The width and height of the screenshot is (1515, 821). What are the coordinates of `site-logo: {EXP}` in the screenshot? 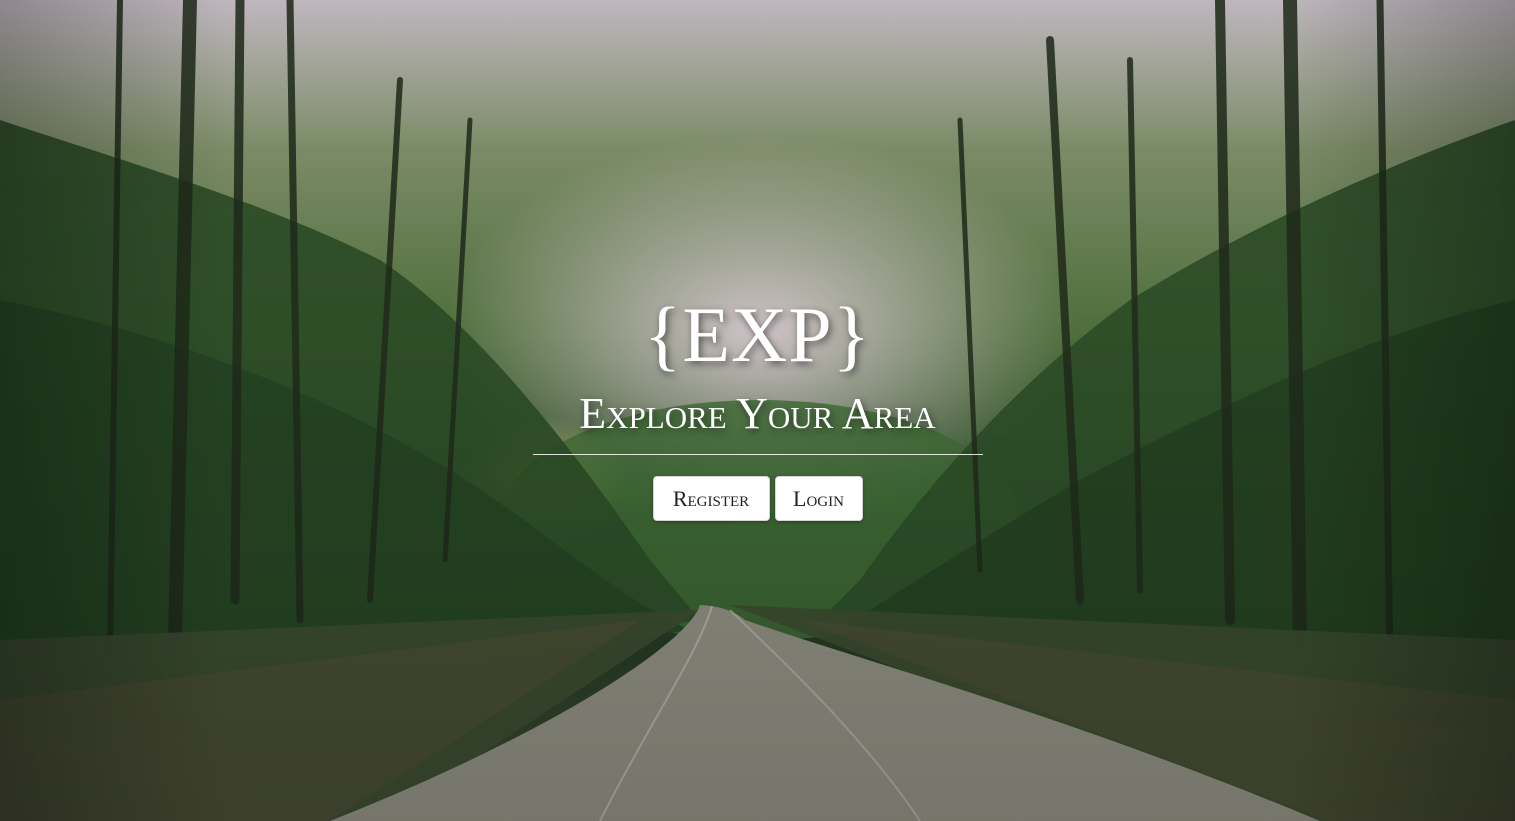 It's located at (757, 334).